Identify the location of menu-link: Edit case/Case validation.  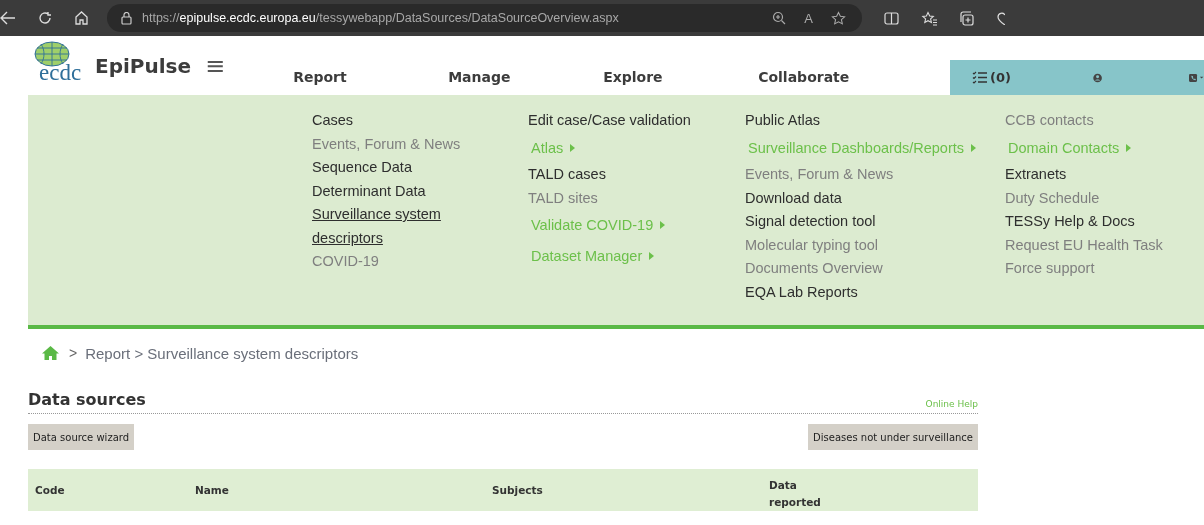
(636, 121).